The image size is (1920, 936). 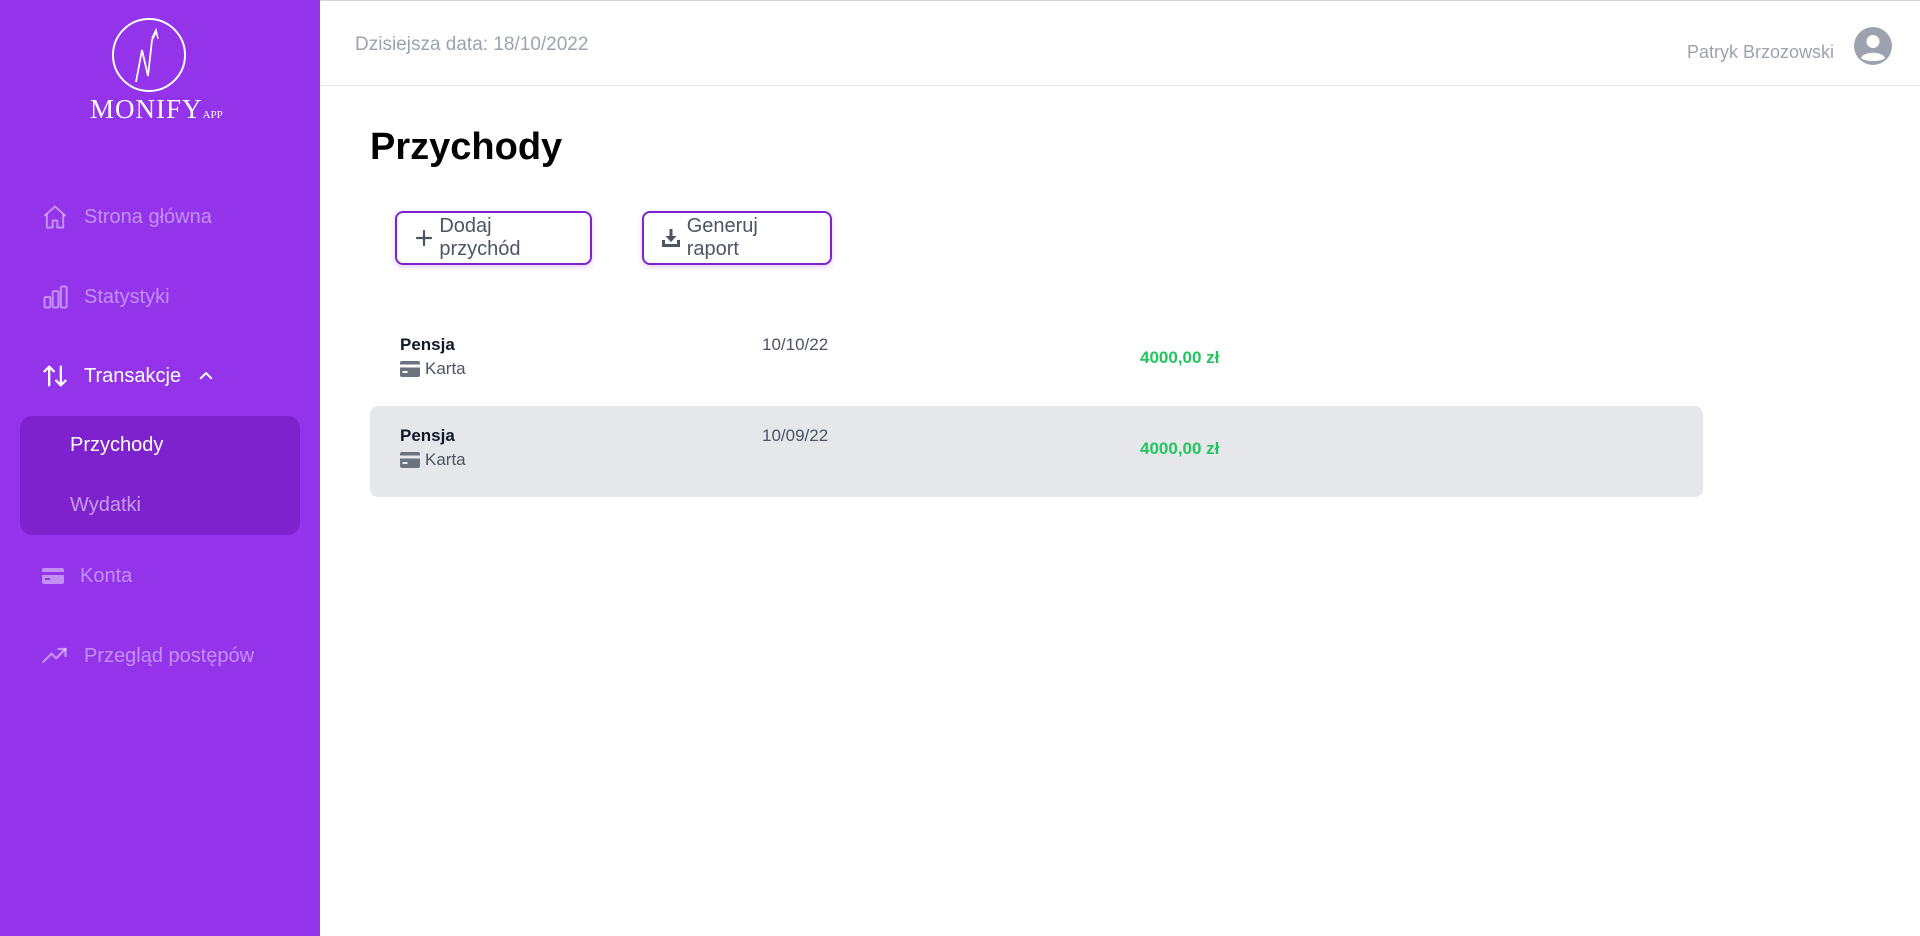 What do you see at coordinates (1760, 52) in the screenshot?
I see `user-name: Patryk Brzozowski` at bounding box center [1760, 52].